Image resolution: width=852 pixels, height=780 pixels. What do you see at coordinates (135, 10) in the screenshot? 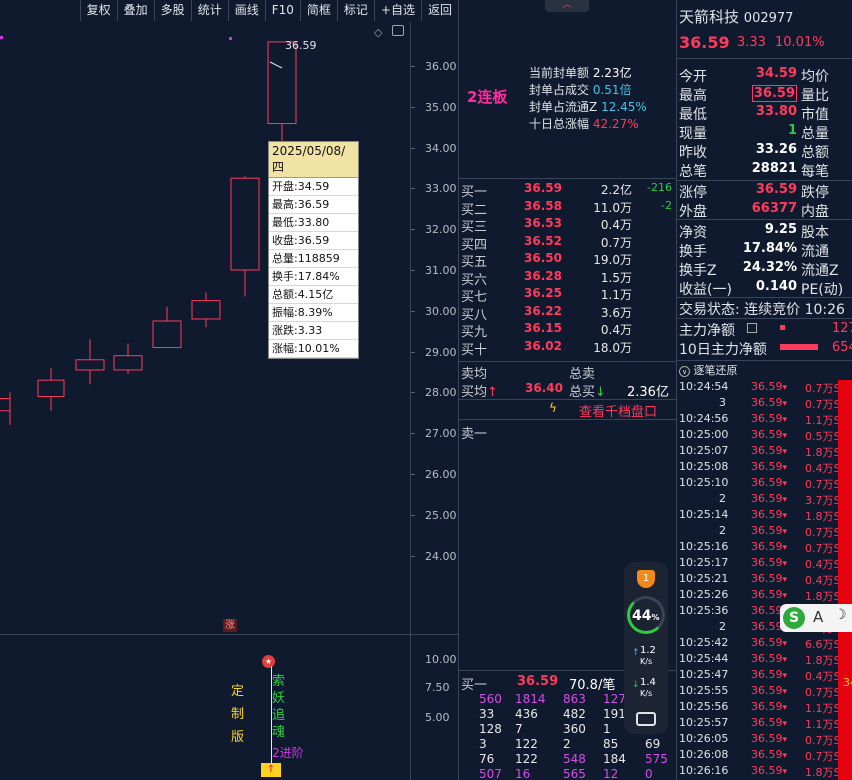
I see `toolbar-item: 叠加` at bounding box center [135, 10].